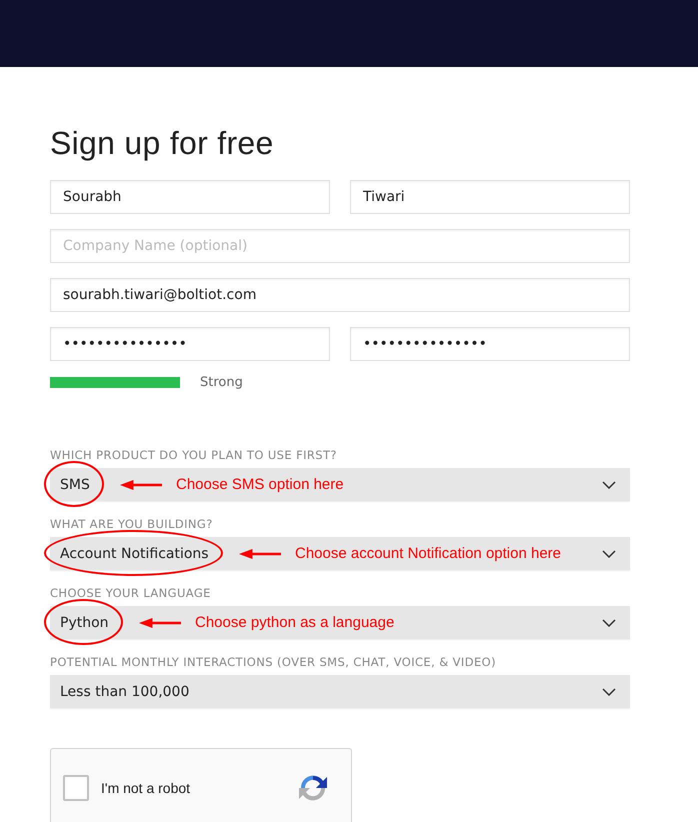 The width and height of the screenshot is (698, 822). Describe the element at coordinates (340, 246) in the screenshot. I see `input-field: Company Name (optional)` at that location.